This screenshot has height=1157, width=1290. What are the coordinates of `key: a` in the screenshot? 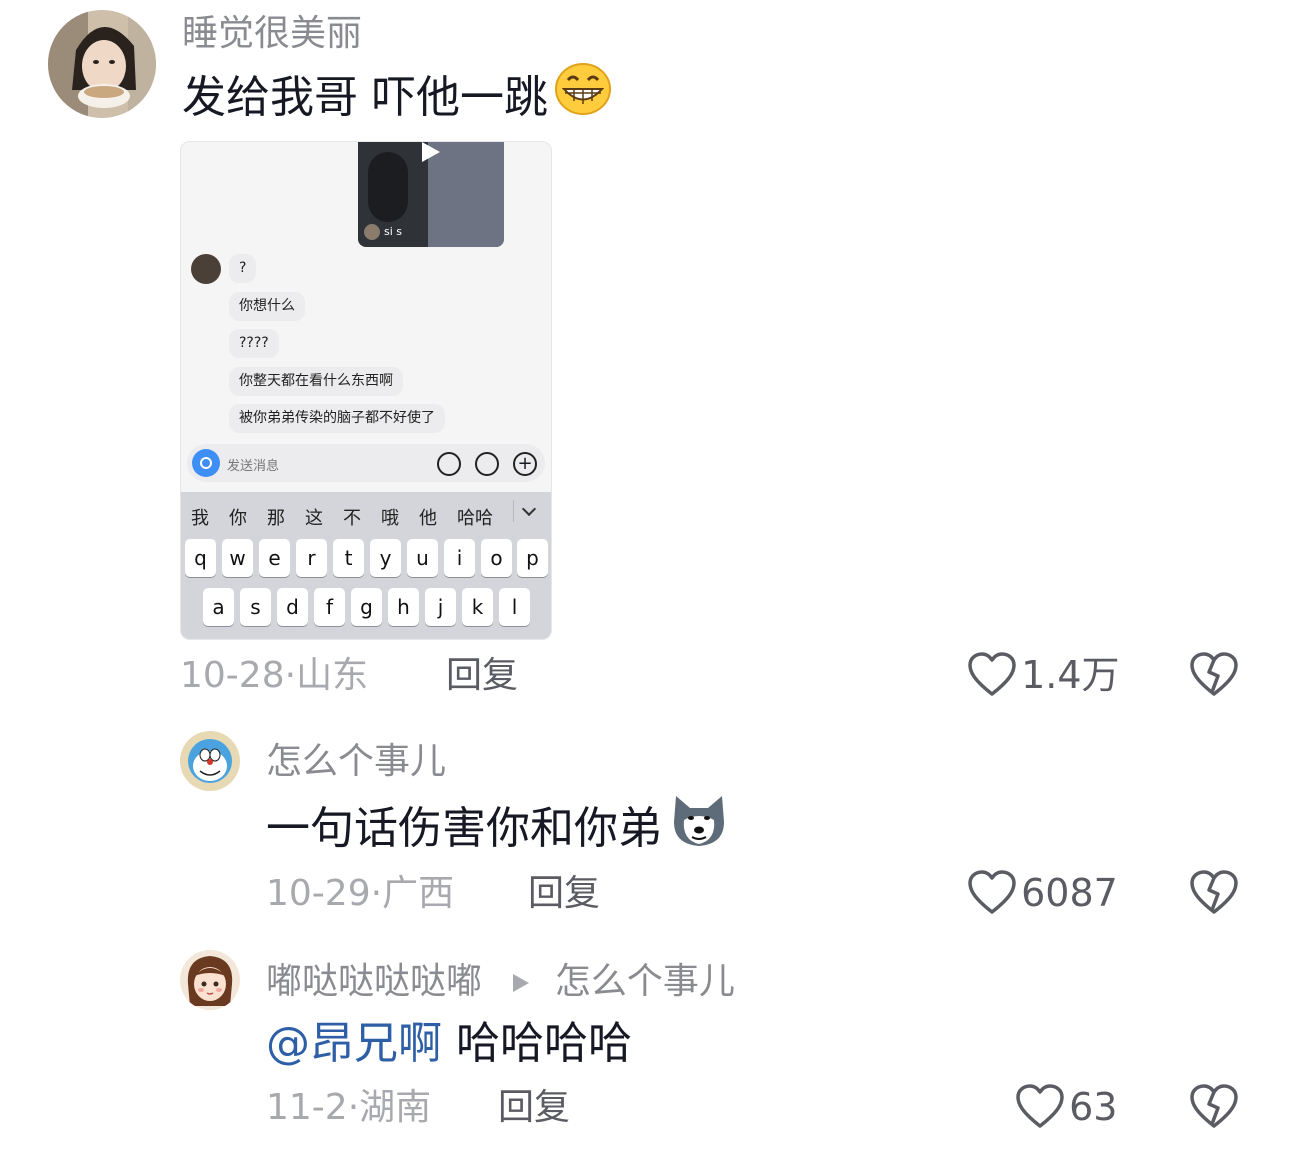 It's located at (218, 607).